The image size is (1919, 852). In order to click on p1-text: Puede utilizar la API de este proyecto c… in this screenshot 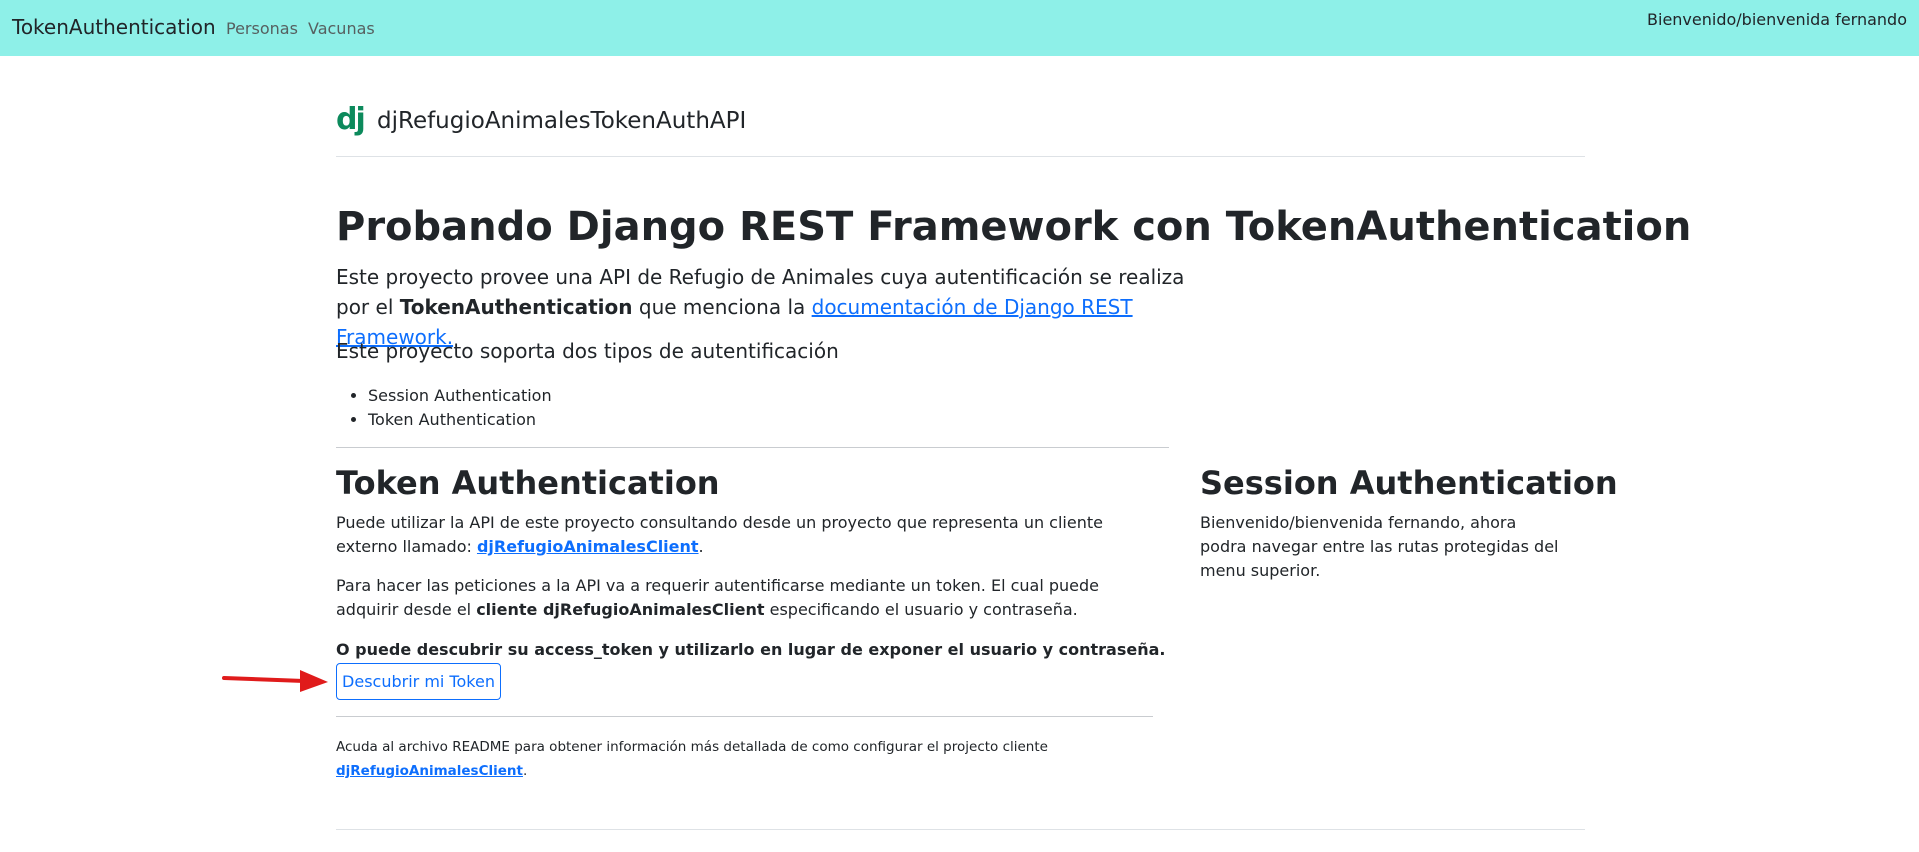, I will do `click(719, 534)`.